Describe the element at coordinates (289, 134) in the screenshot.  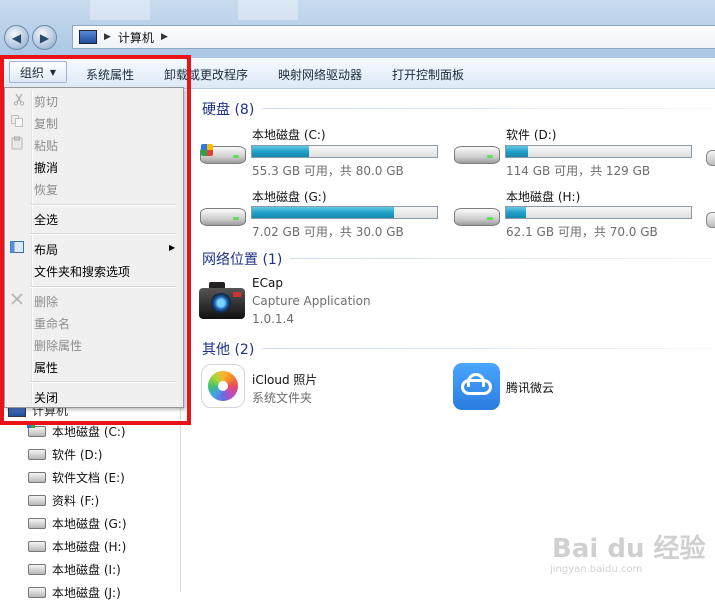
I see `drive-c-name: 本地磁盘 (C:)` at that location.